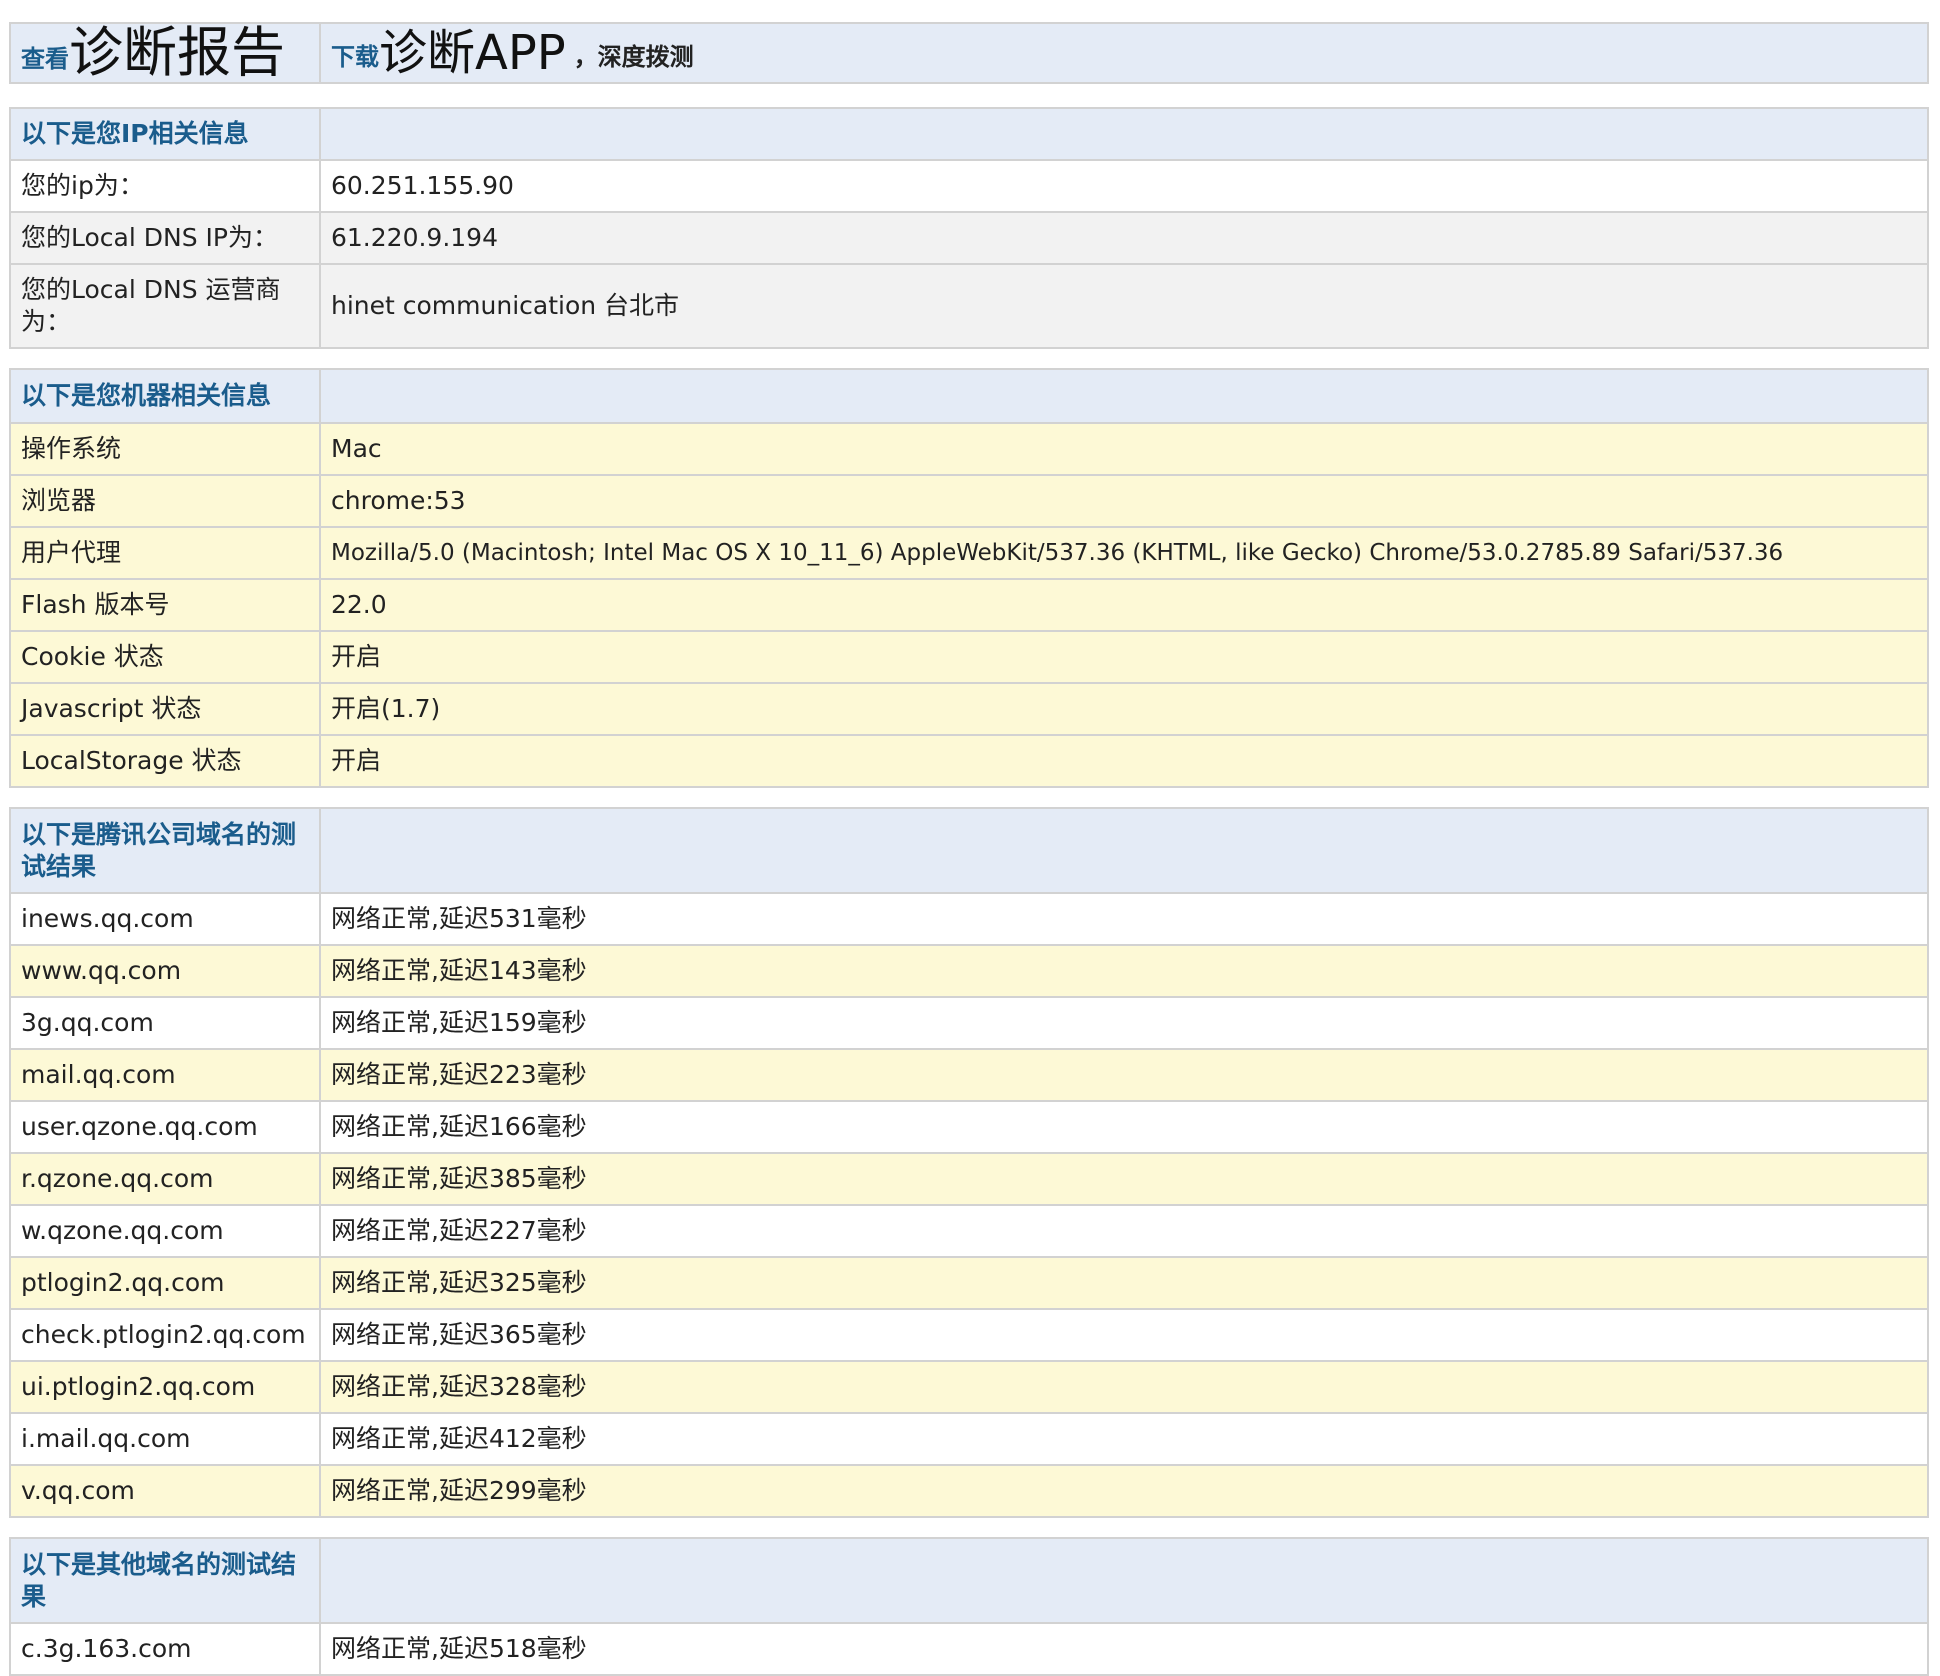 This screenshot has width=1940, height=1676. I want to click on other-results-header-blank, so click(1124, 1580).